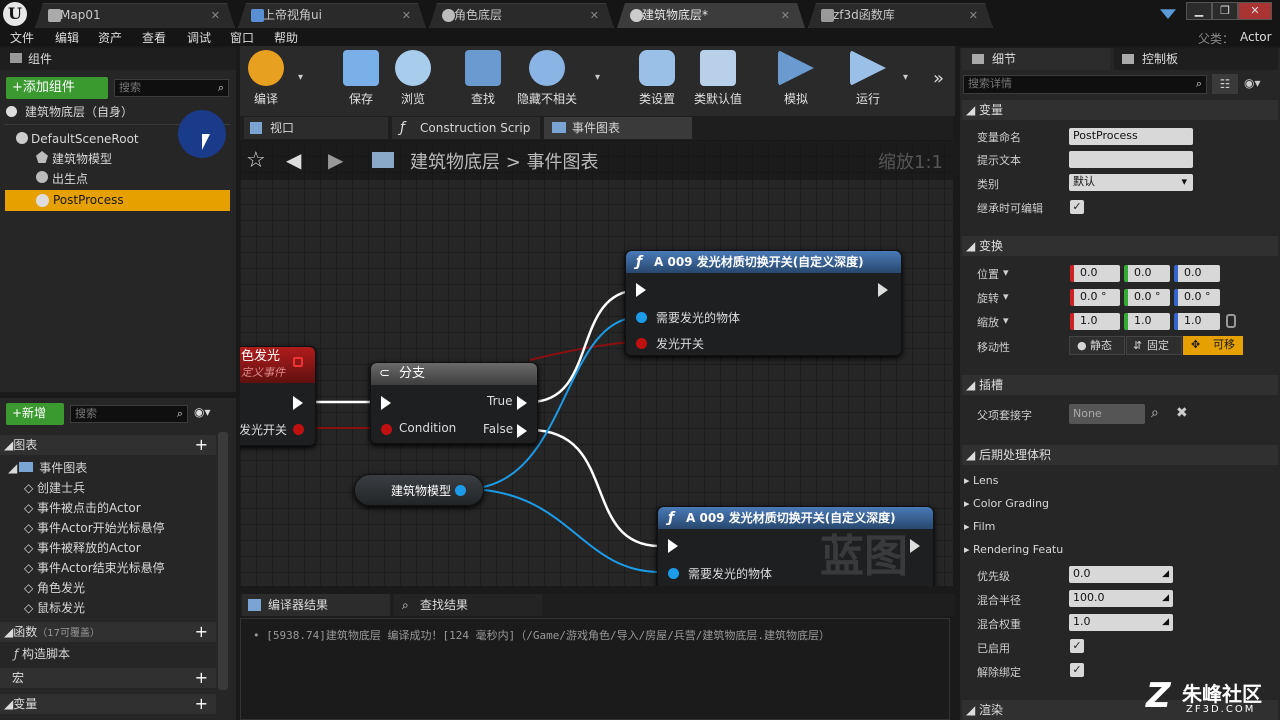  What do you see at coordinates (460, 490) in the screenshot?
I see `variable-output-pin` at bounding box center [460, 490].